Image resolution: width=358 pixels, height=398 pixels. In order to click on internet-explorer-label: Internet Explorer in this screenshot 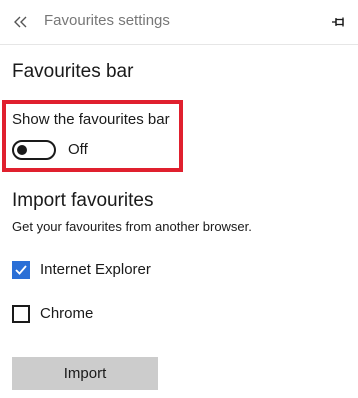, I will do `click(95, 269)`.